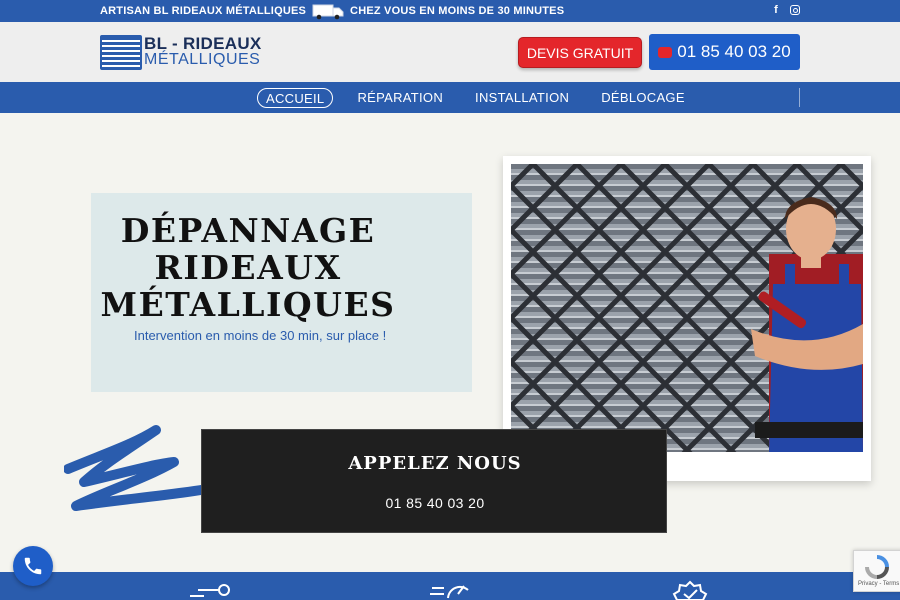 The height and width of the screenshot is (600, 900). What do you see at coordinates (434, 481) in the screenshot?
I see `call-to-action-box: APPELEZ NOUS 01 85 40 03 20` at bounding box center [434, 481].